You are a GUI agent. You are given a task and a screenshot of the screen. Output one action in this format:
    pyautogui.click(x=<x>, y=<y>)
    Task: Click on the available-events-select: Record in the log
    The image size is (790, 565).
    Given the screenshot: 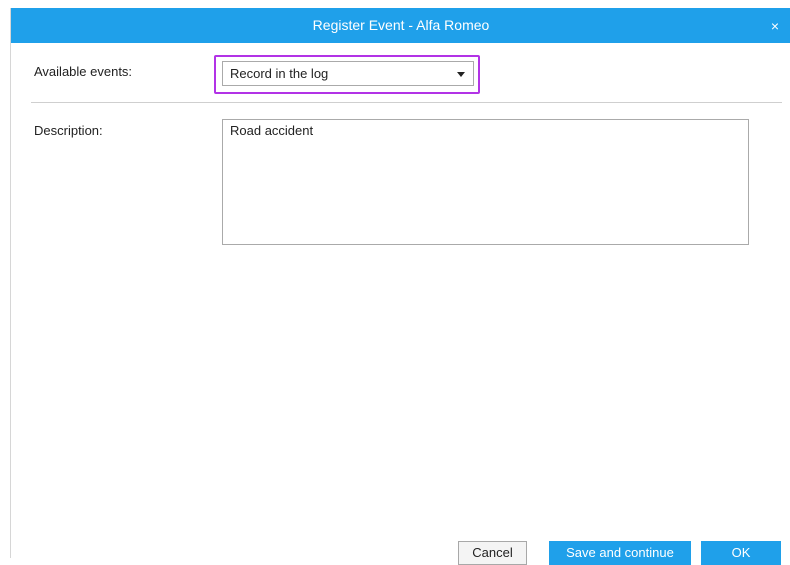 What is the action you would take?
    pyautogui.click(x=348, y=73)
    